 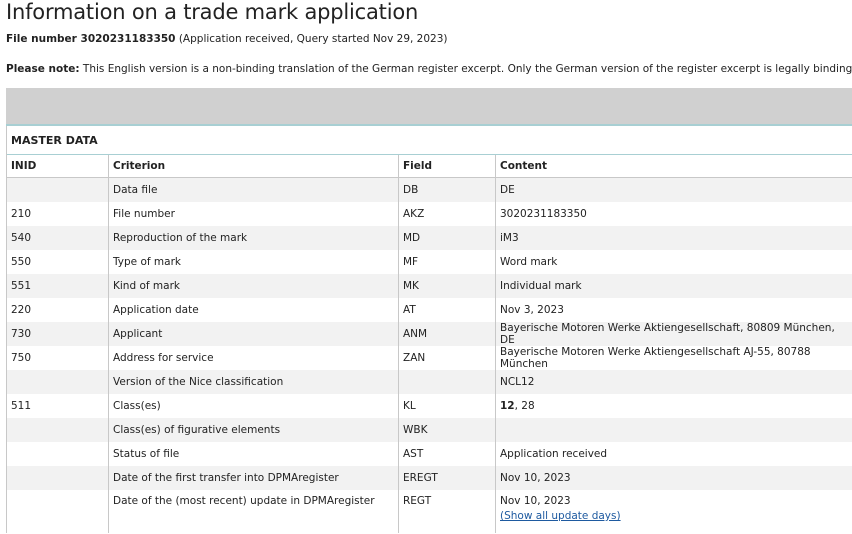 What do you see at coordinates (673, 430) in the screenshot?
I see `cell-content` at bounding box center [673, 430].